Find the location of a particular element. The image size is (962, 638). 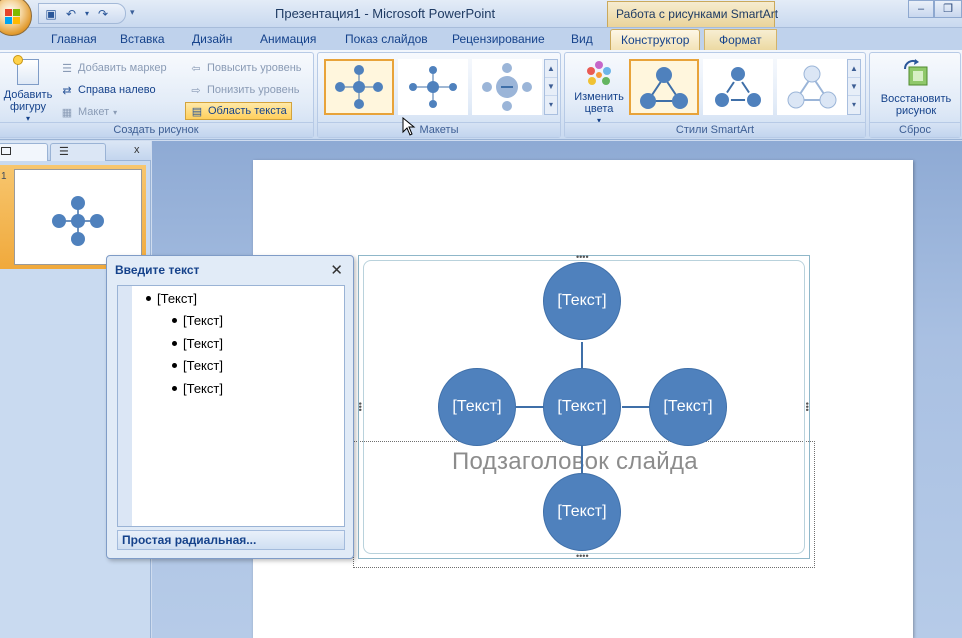

tab-home: Главная is located at coordinates (74, 39).